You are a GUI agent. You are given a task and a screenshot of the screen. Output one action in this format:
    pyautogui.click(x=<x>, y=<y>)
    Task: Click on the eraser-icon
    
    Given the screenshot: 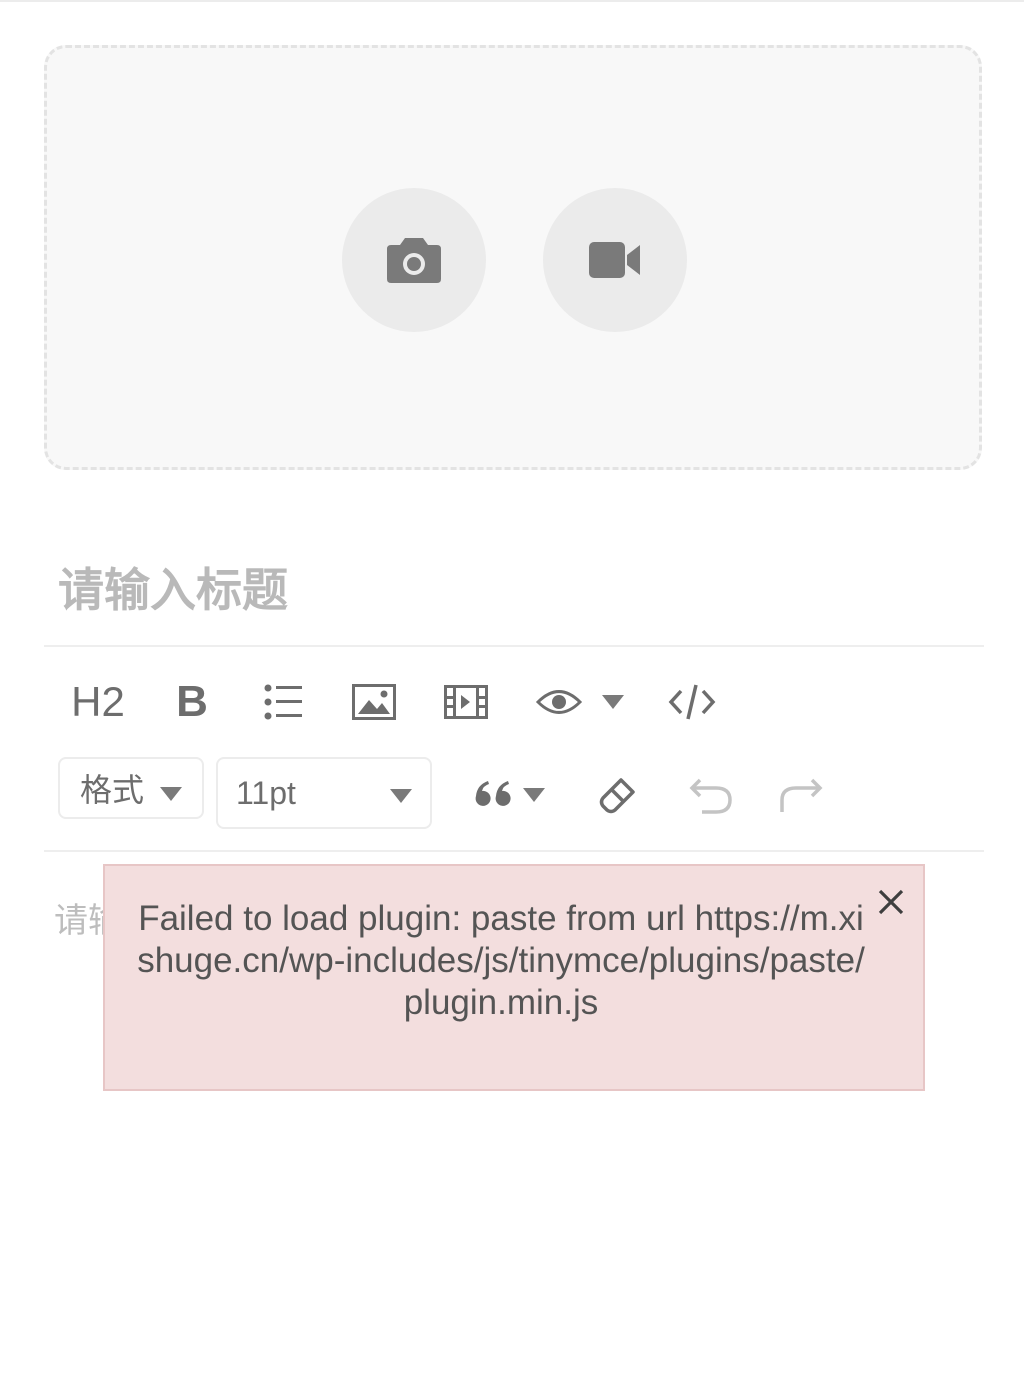 What is the action you would take?
    pyautogui.click(x=617, y=796)
    